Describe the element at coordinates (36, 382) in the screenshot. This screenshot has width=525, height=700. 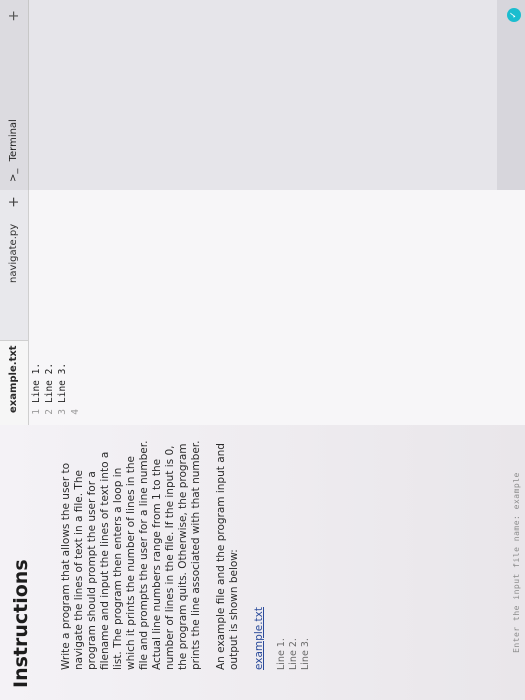
I see `line-text: Line 1.` at that location.